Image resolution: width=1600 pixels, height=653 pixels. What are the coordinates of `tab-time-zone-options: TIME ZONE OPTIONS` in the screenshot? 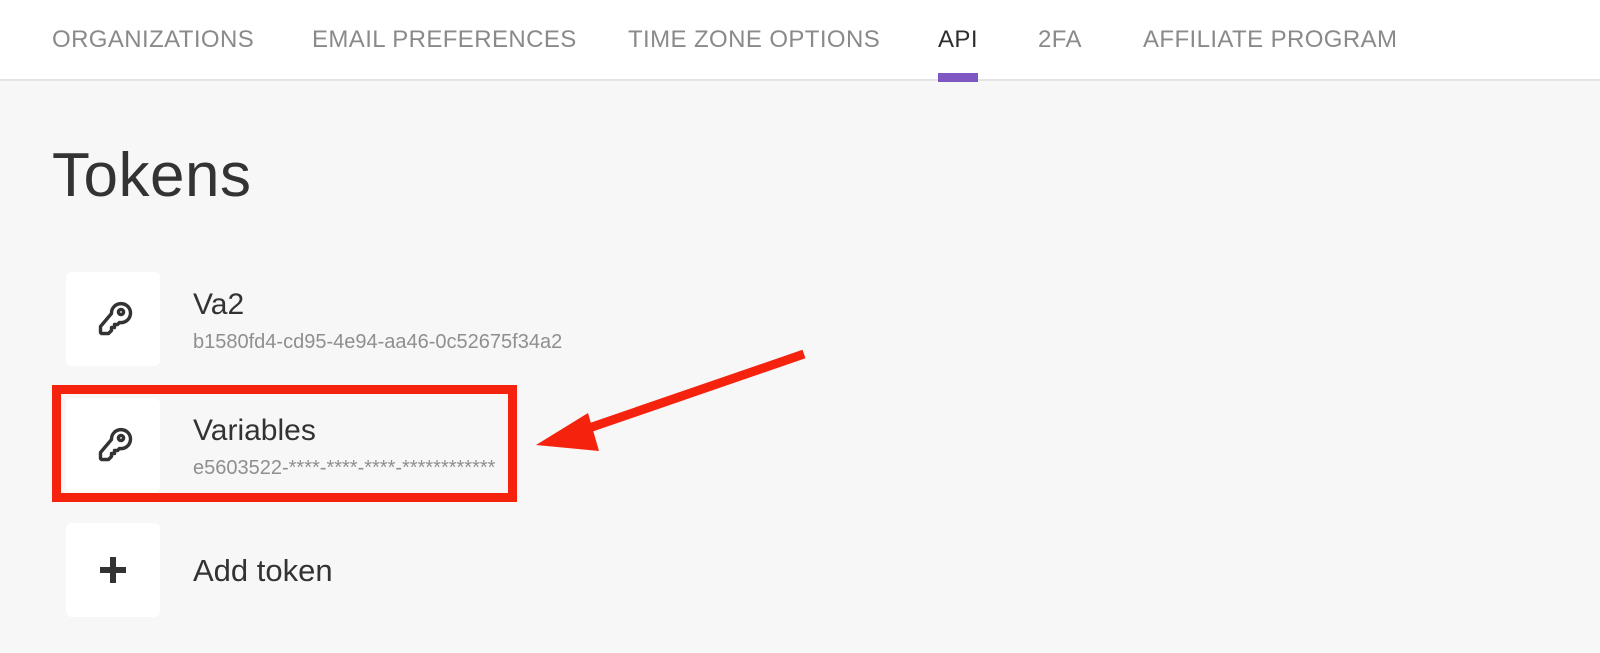 It's located at (754, 40).